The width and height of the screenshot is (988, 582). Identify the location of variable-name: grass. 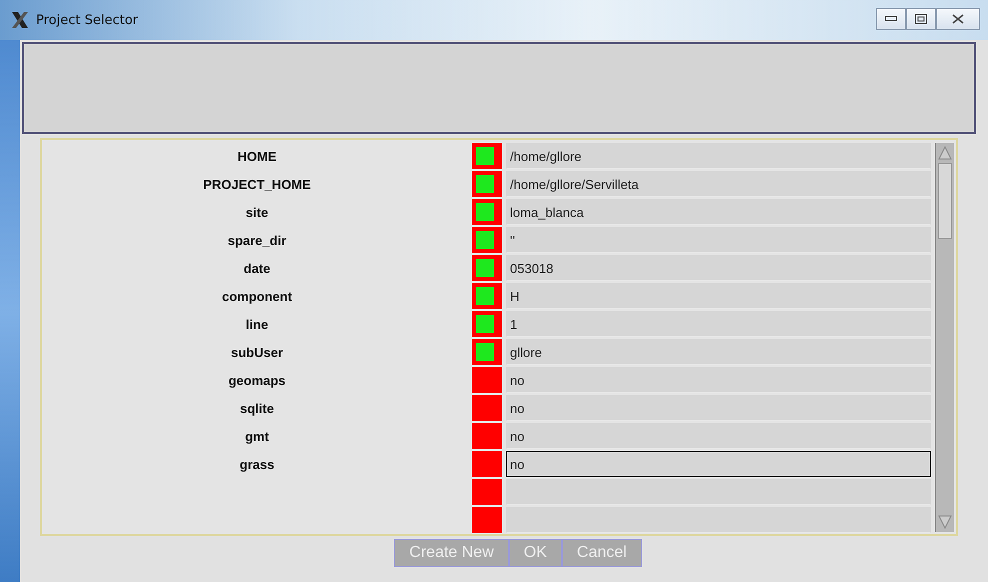
(257, 464).